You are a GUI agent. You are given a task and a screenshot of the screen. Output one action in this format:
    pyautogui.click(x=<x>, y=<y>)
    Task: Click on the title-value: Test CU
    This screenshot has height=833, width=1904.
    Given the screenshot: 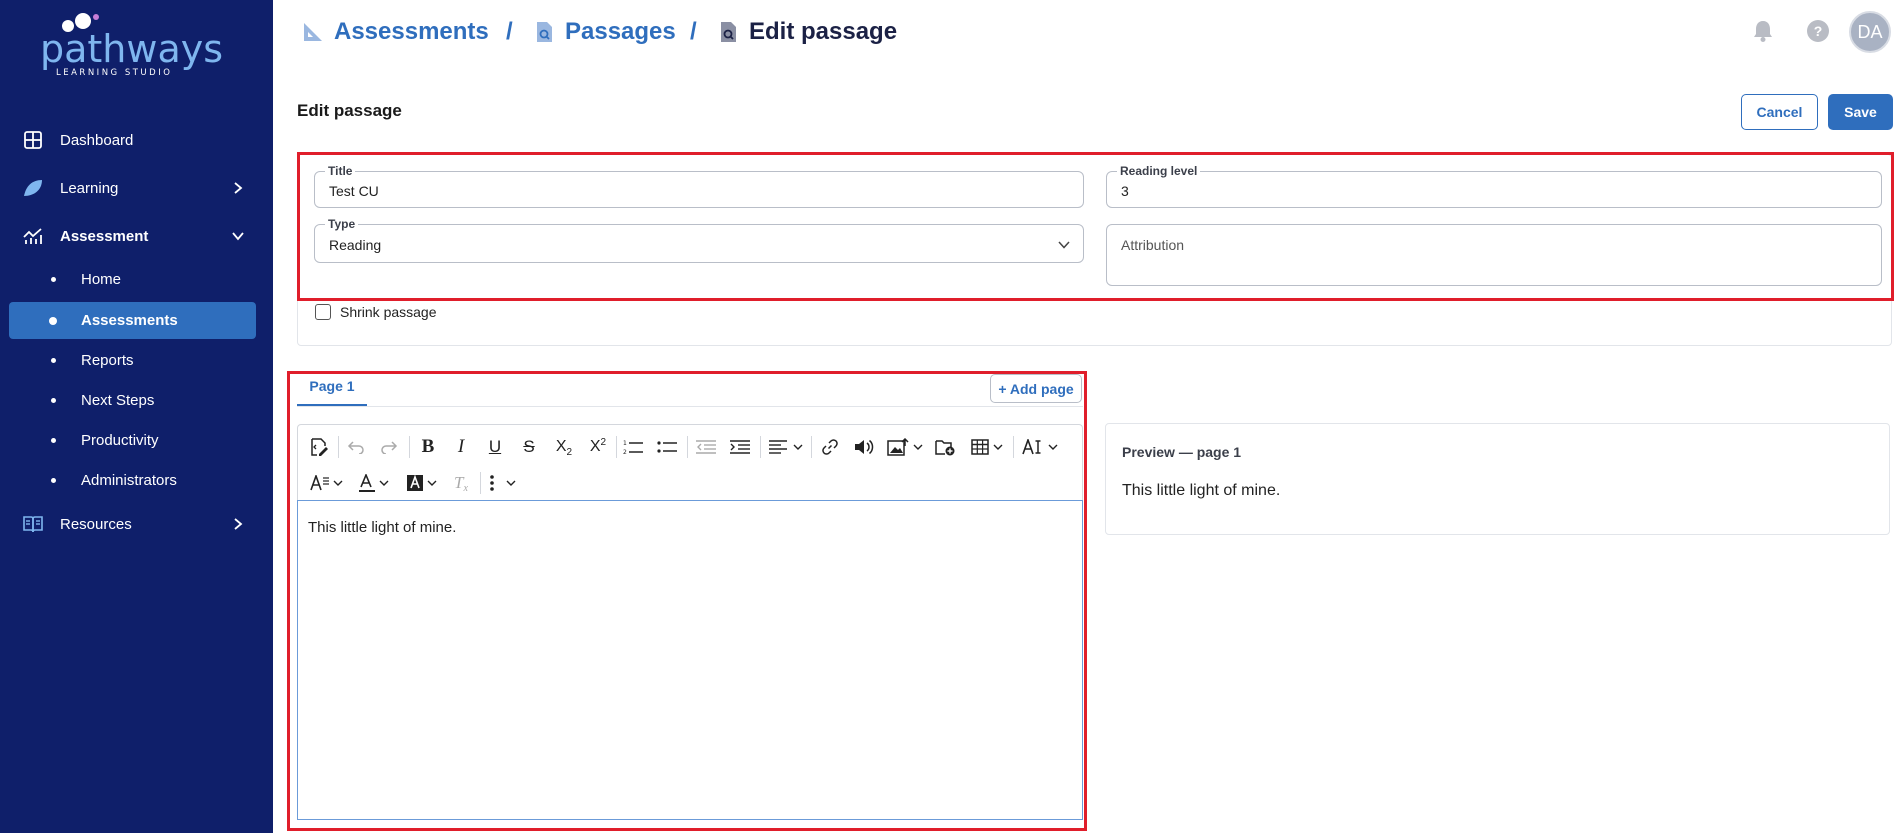 What is the action you would take?
    pyautogui.click(x=354, y=191)
    